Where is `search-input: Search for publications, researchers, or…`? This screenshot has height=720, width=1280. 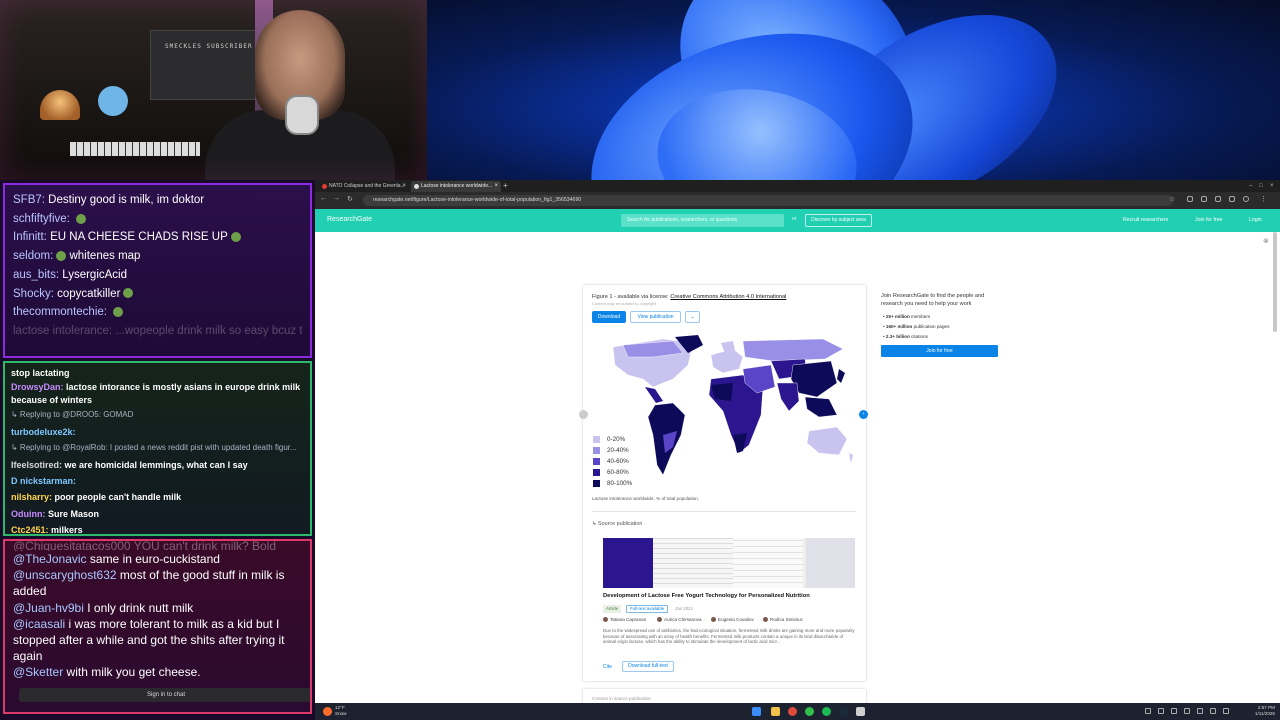 search-input: Search for publications, researchers, or… is located at coordinates (702, 220).